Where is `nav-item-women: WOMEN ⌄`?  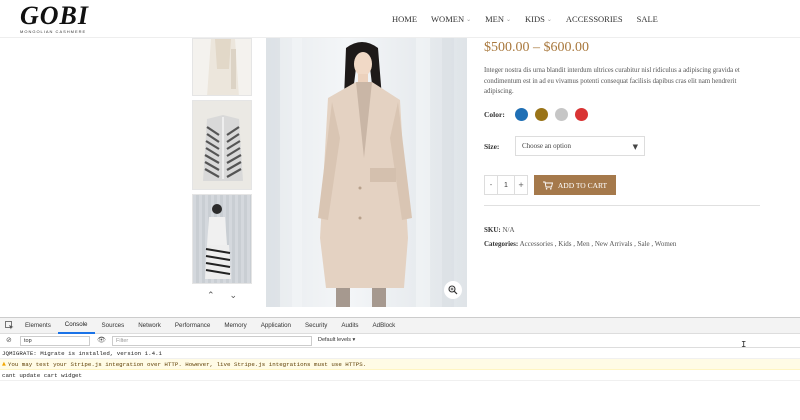 nav-item-women: WOMEN ⌄ is located at coordinates (451, 19).